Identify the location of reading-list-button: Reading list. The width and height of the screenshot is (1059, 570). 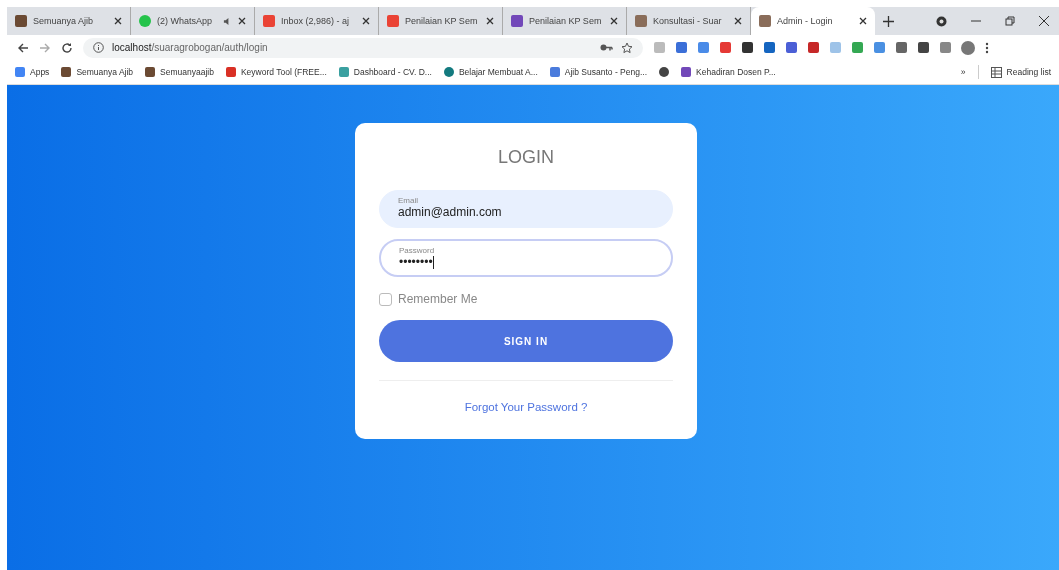
(1020, 72).